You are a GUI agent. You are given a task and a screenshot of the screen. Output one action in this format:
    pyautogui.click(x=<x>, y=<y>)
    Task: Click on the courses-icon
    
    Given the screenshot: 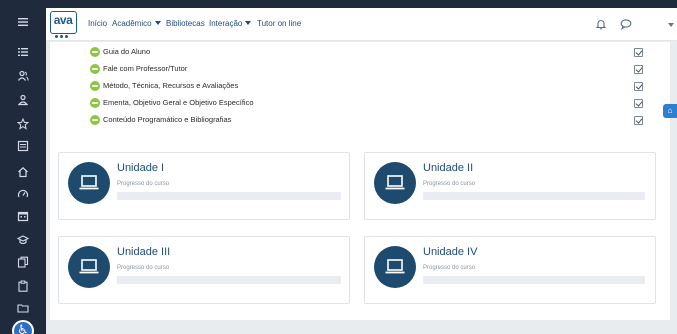 What is the action you would take?
    pyautogui.click(x=23, y=146)
    